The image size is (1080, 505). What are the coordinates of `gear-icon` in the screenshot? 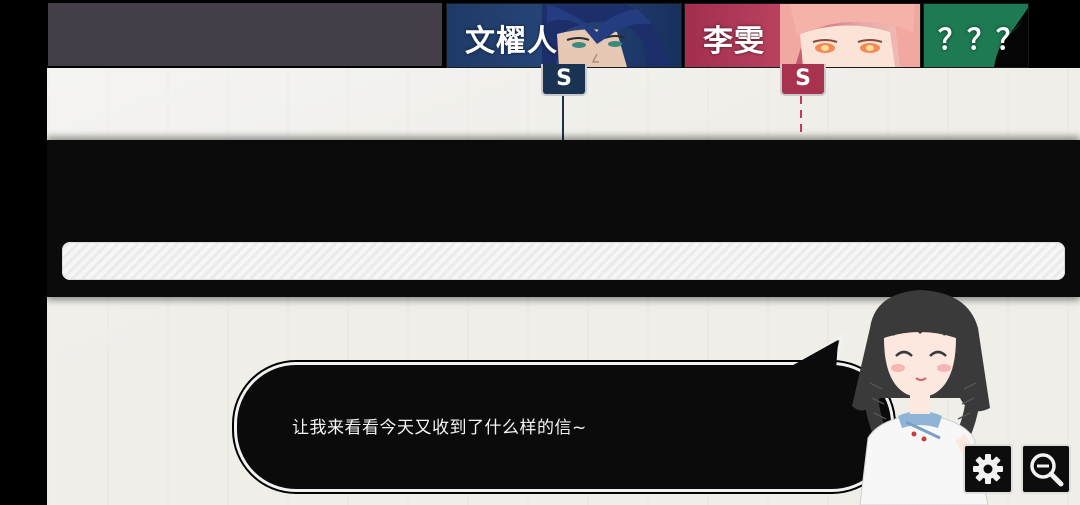 It's located at (988, 469).